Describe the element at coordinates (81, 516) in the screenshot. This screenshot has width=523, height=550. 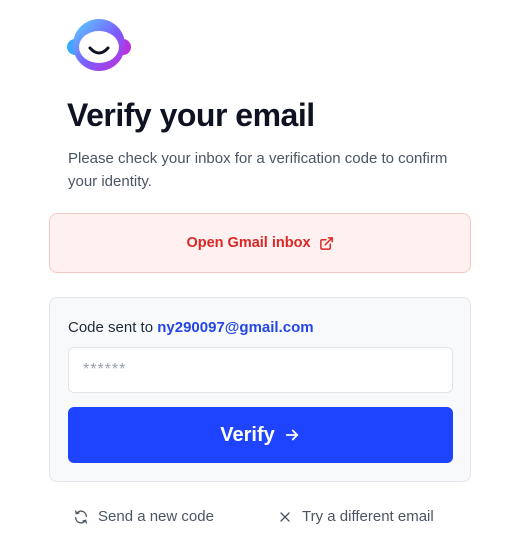
I see `refresh-icon` at that location.